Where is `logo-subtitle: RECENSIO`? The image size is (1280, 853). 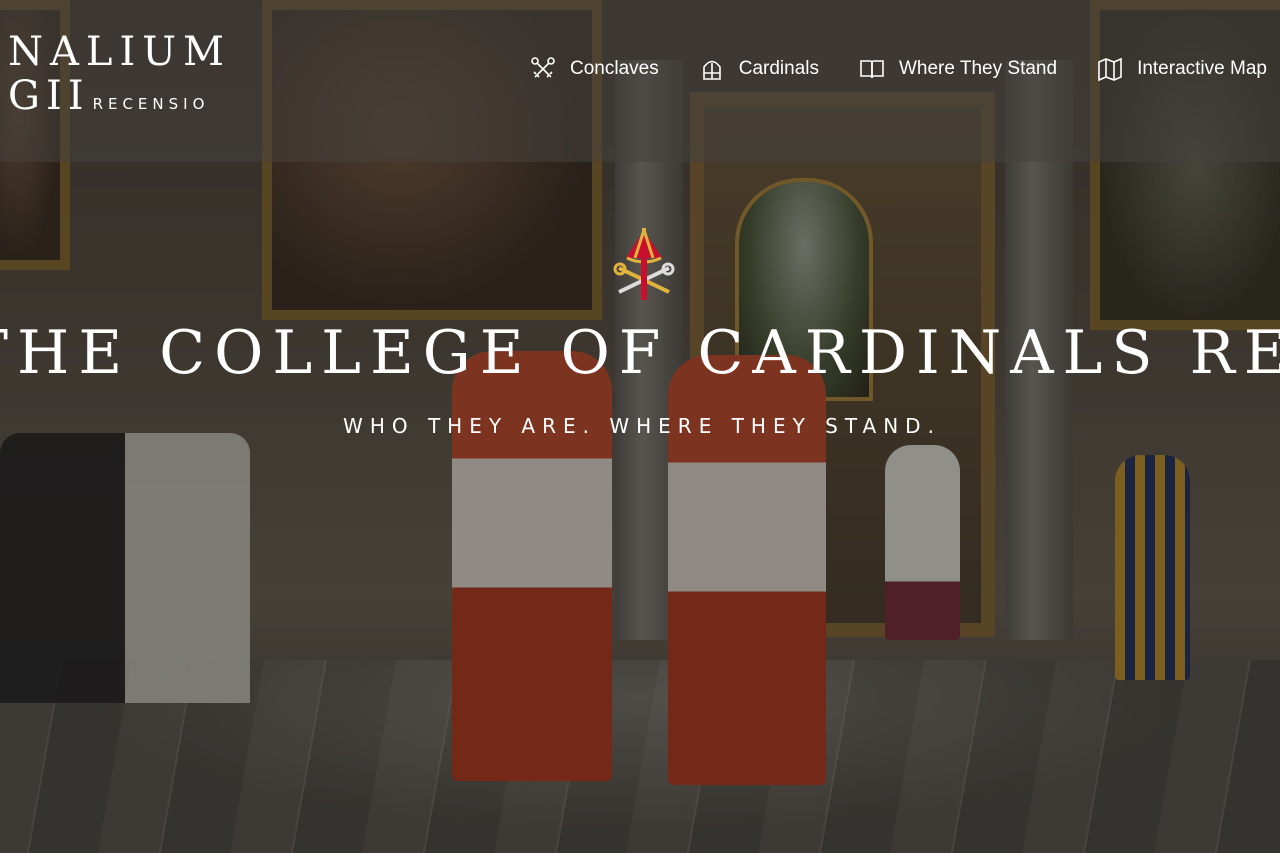 logo-subtitle: RECENSIO is located at coordinates (151, 104).